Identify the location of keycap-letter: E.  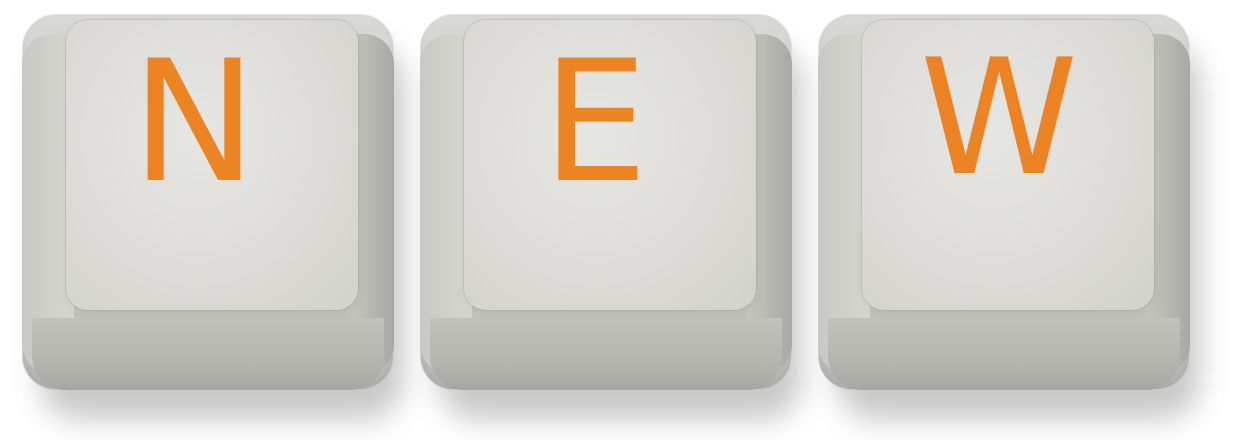
(595, 122).